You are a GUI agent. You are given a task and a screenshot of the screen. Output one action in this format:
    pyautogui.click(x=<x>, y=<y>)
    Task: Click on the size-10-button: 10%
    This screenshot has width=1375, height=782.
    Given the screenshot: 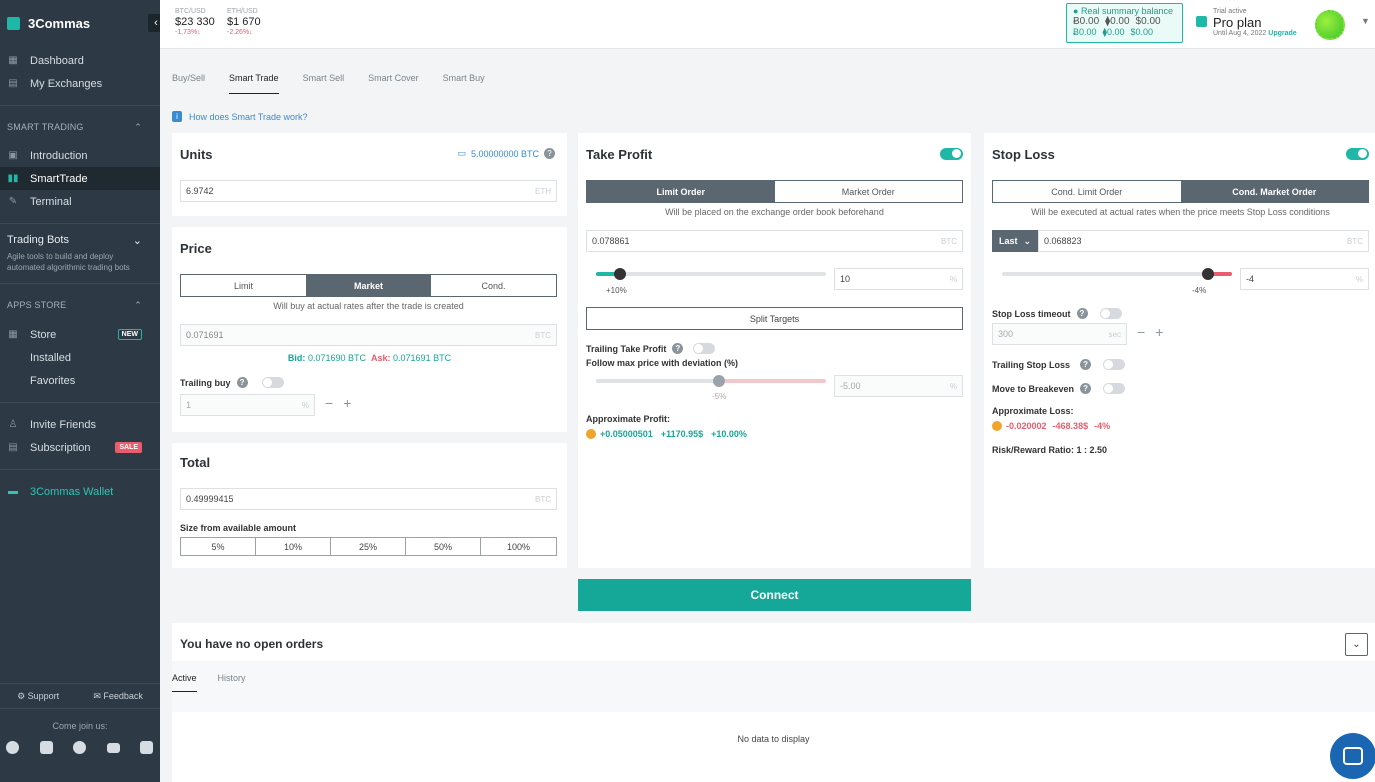 What is the action you would take?
    pyautogui.click(x=293, y=546)
    